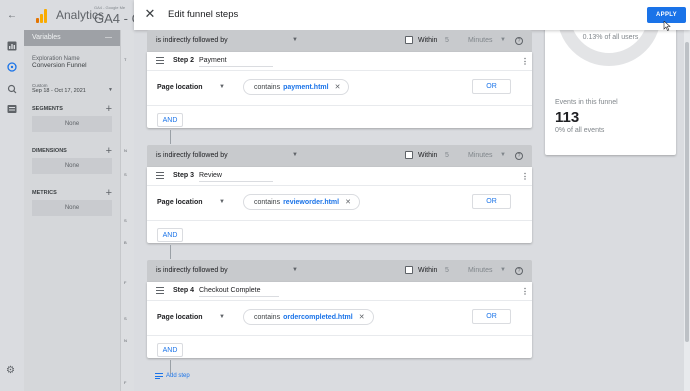  I want to click on condition-value: ordercompleted.html, so click(318, 317).